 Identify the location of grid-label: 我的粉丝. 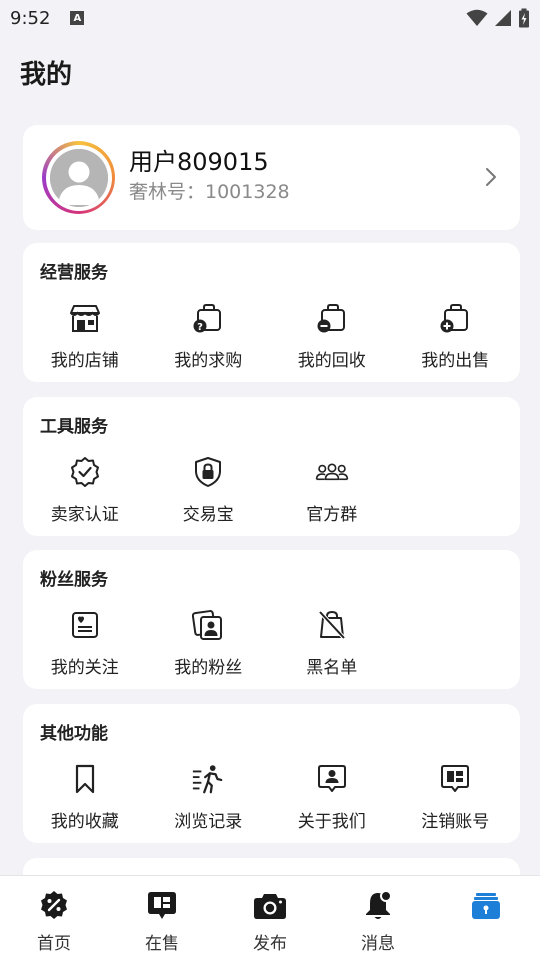
(208, 668).